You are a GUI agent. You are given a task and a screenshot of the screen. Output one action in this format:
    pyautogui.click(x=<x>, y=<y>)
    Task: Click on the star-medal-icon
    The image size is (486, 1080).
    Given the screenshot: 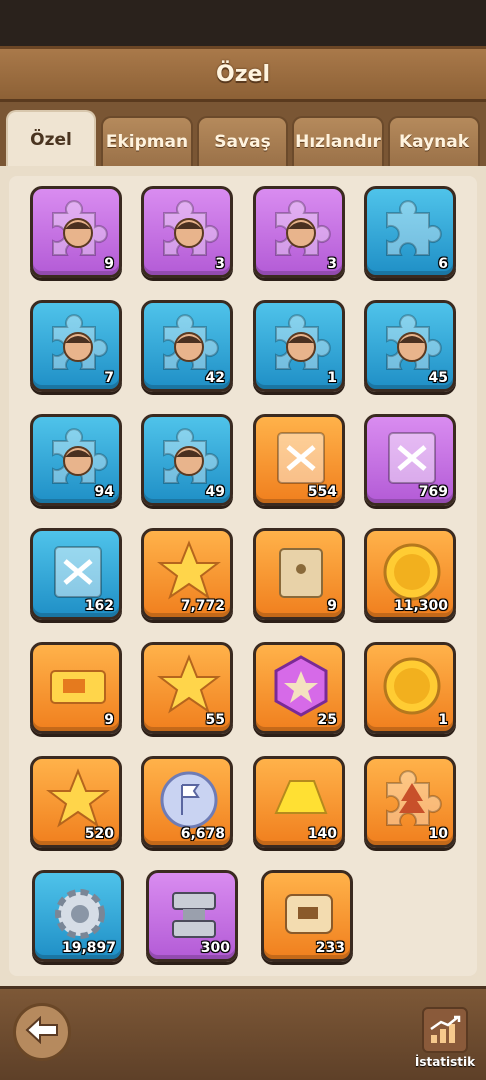 What is the action you would take?
    pyautogui.click(x=189, y=572)
    